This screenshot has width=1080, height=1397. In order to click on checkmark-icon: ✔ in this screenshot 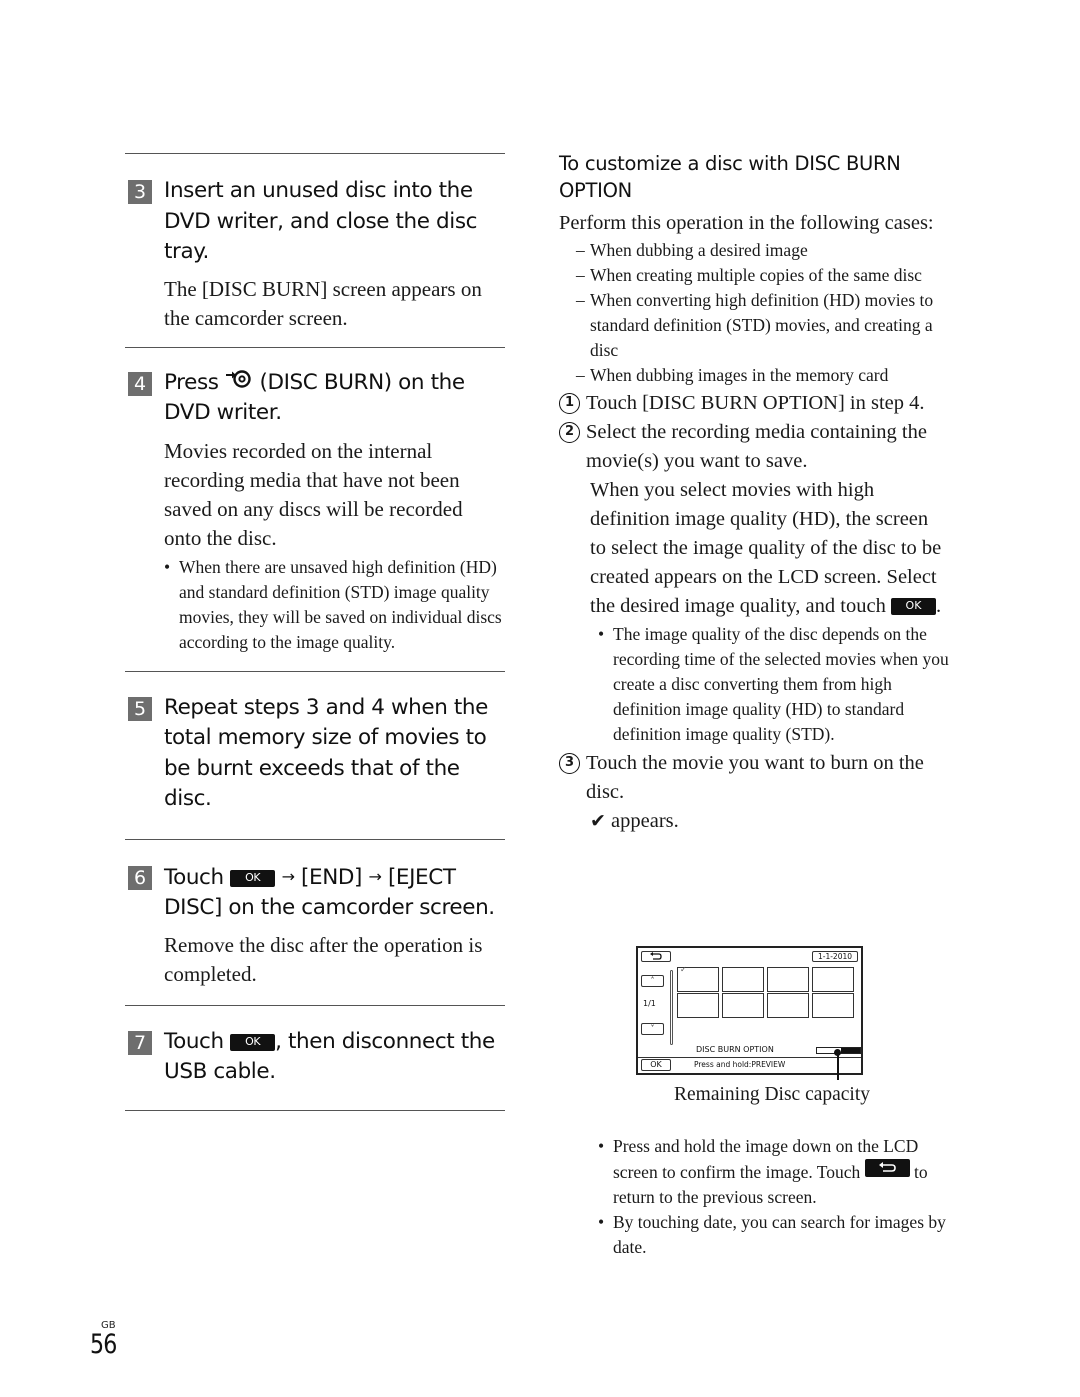, I will do `click(598, 821)`.